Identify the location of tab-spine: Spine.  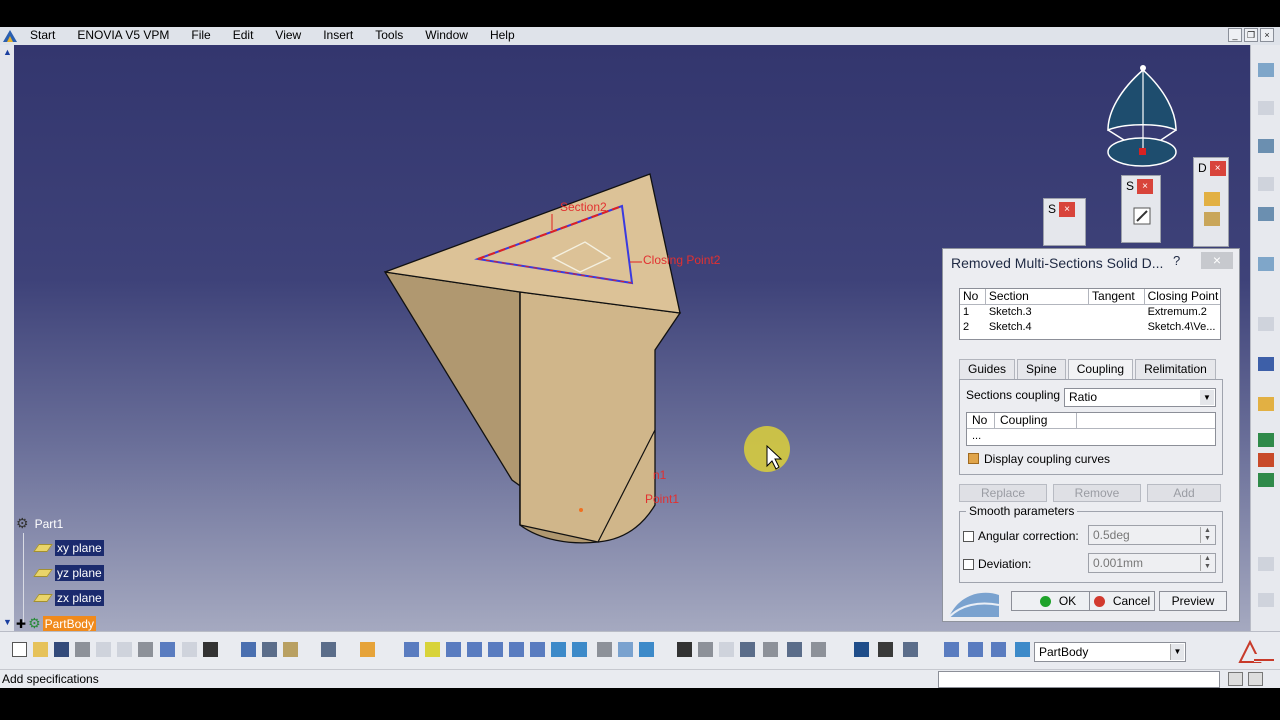
(1041, 369).